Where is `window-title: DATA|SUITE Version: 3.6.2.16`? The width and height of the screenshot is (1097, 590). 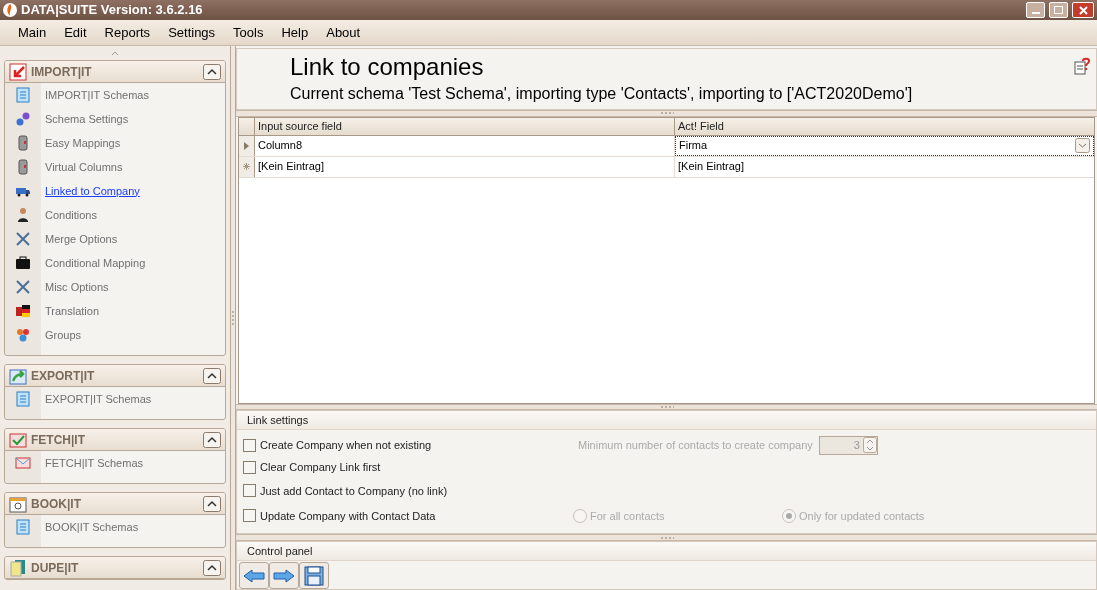 window-title: DATA|SUITE Version: 3.6.2.16 is located at coordinates (112, 10).